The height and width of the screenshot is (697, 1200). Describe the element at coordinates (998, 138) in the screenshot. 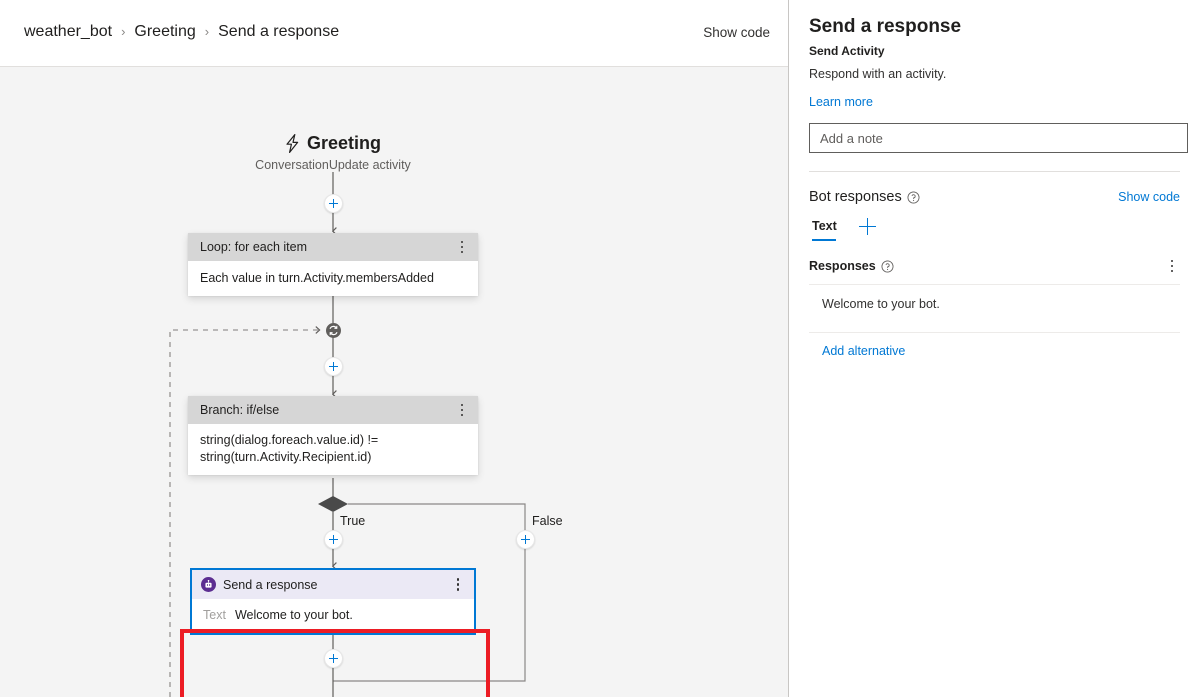

I see `add-note-input` at that location.